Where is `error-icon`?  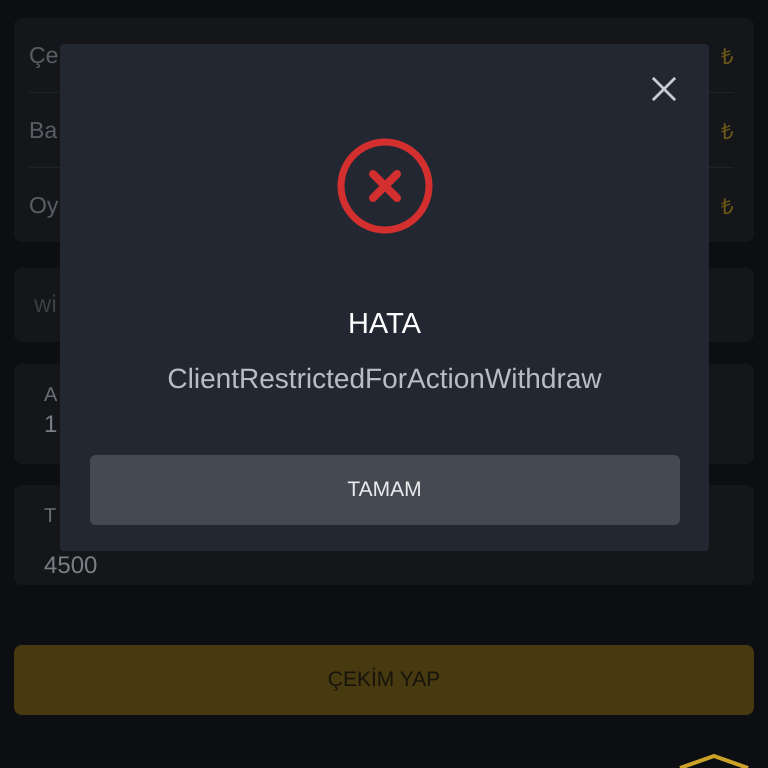 error-icon is located at coordinates (384, 186).